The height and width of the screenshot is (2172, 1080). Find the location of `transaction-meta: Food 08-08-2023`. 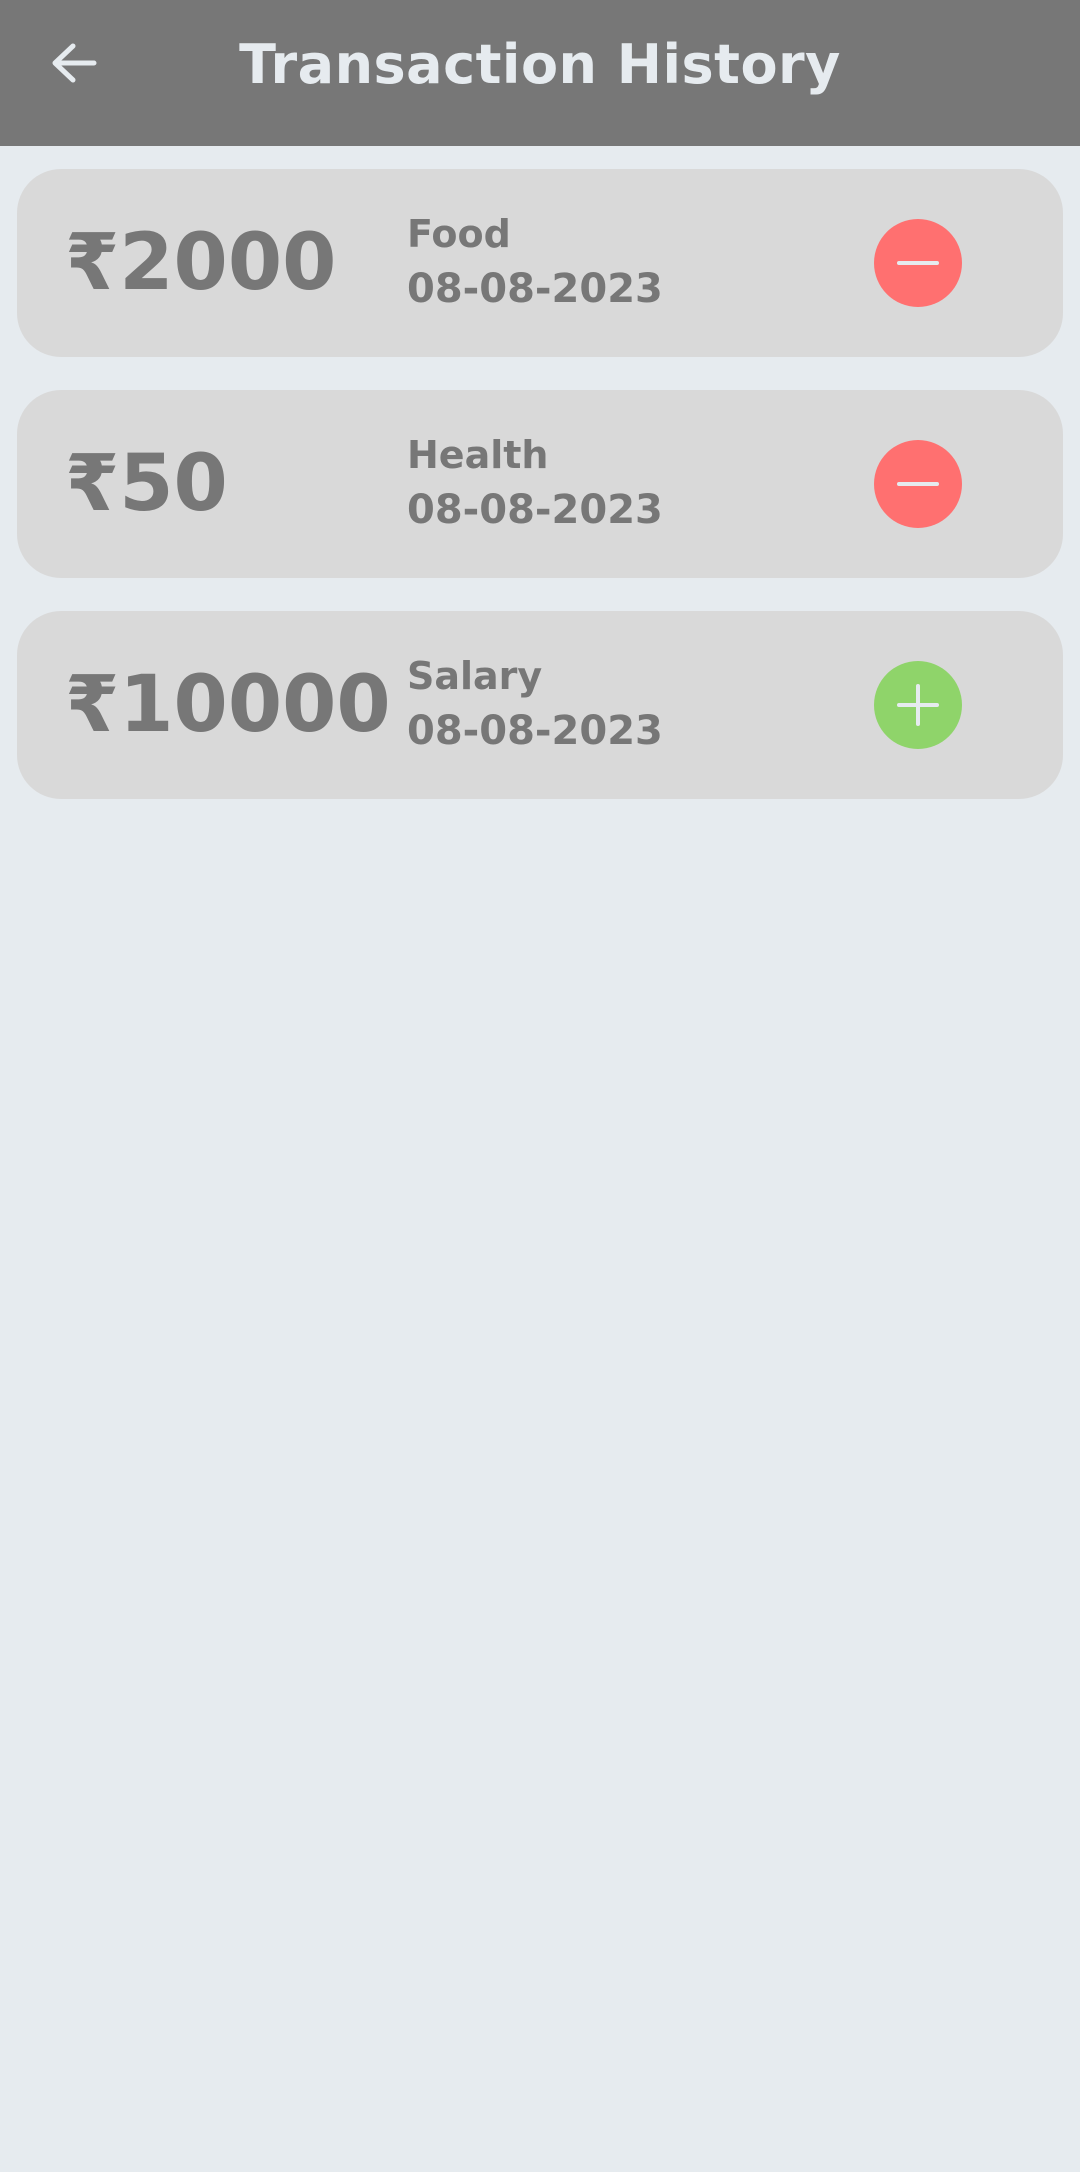

transaction-meta: Food 08-08-2023 is located at coordinates (535, 262).